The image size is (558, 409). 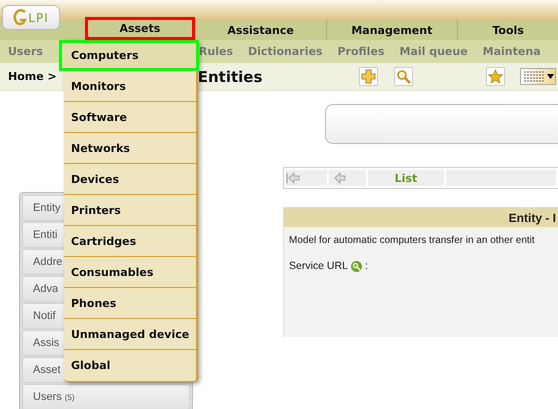 I want to click on field-suffix: :, so click(x=366, y=266).